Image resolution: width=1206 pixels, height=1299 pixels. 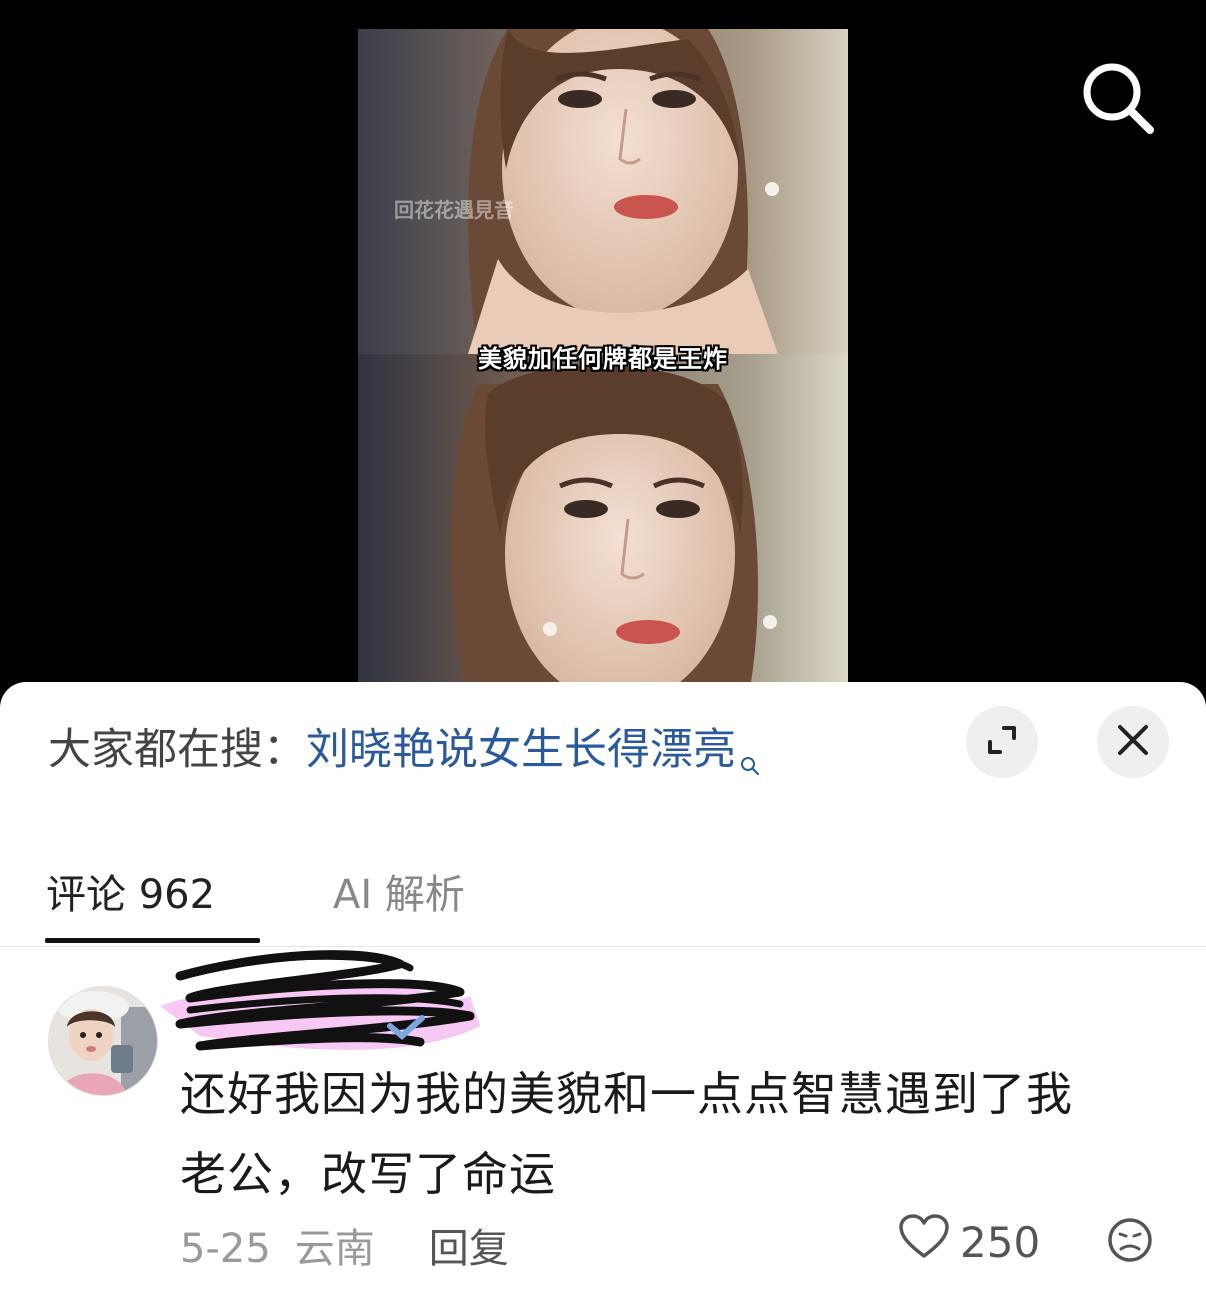 I want to click on tab-bar: 评论 962 AI 解析, so click(x=603, y=889).